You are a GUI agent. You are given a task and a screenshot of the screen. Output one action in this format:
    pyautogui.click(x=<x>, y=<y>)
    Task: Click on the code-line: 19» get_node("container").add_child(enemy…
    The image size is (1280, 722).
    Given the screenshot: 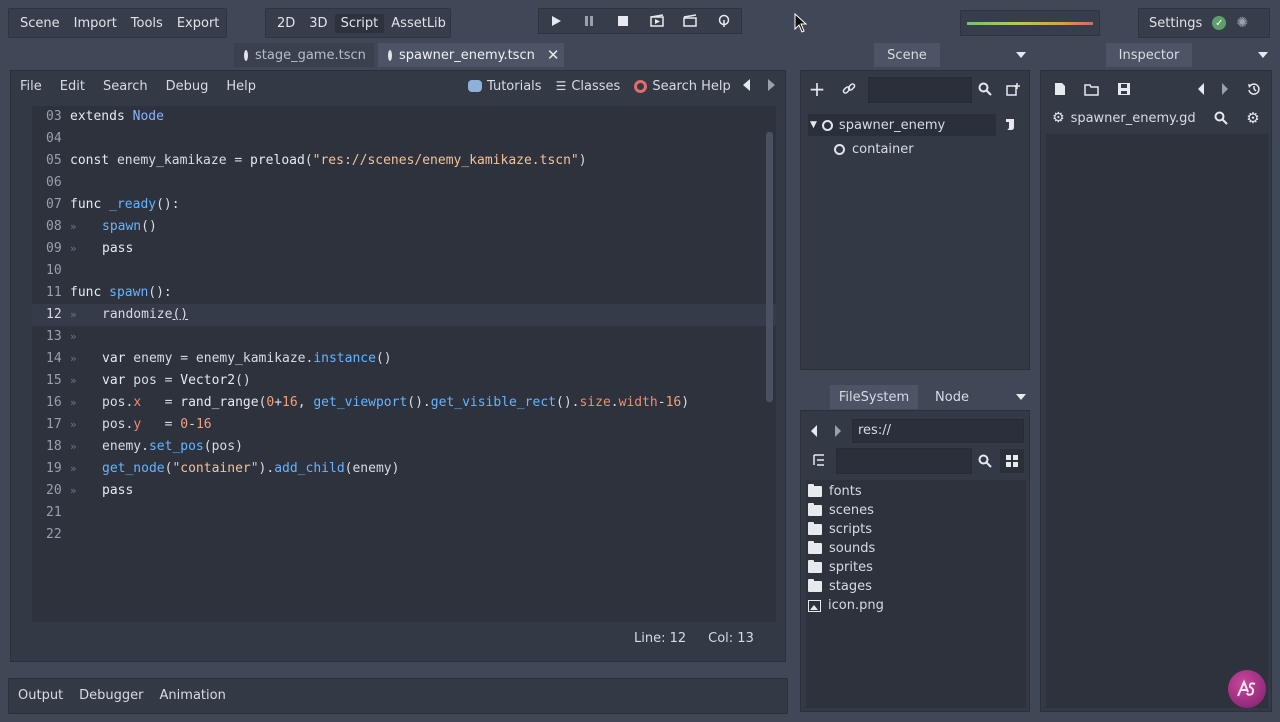 What is the action you would take?
    pyautogui.click(x=223, y=468)
    